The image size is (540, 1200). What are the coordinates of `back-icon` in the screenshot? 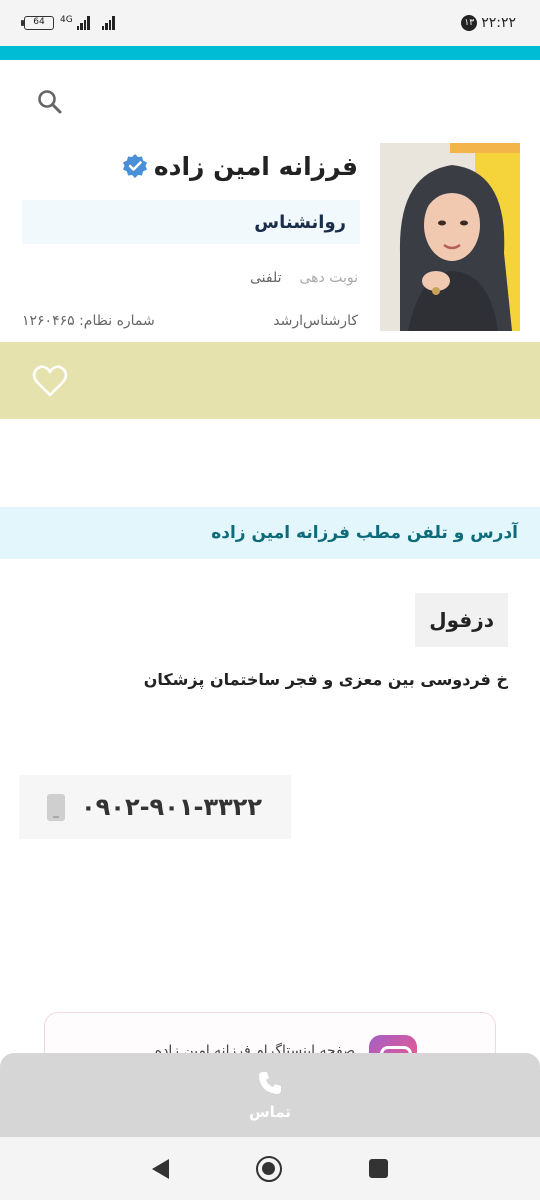 It's located at (160, 1168).